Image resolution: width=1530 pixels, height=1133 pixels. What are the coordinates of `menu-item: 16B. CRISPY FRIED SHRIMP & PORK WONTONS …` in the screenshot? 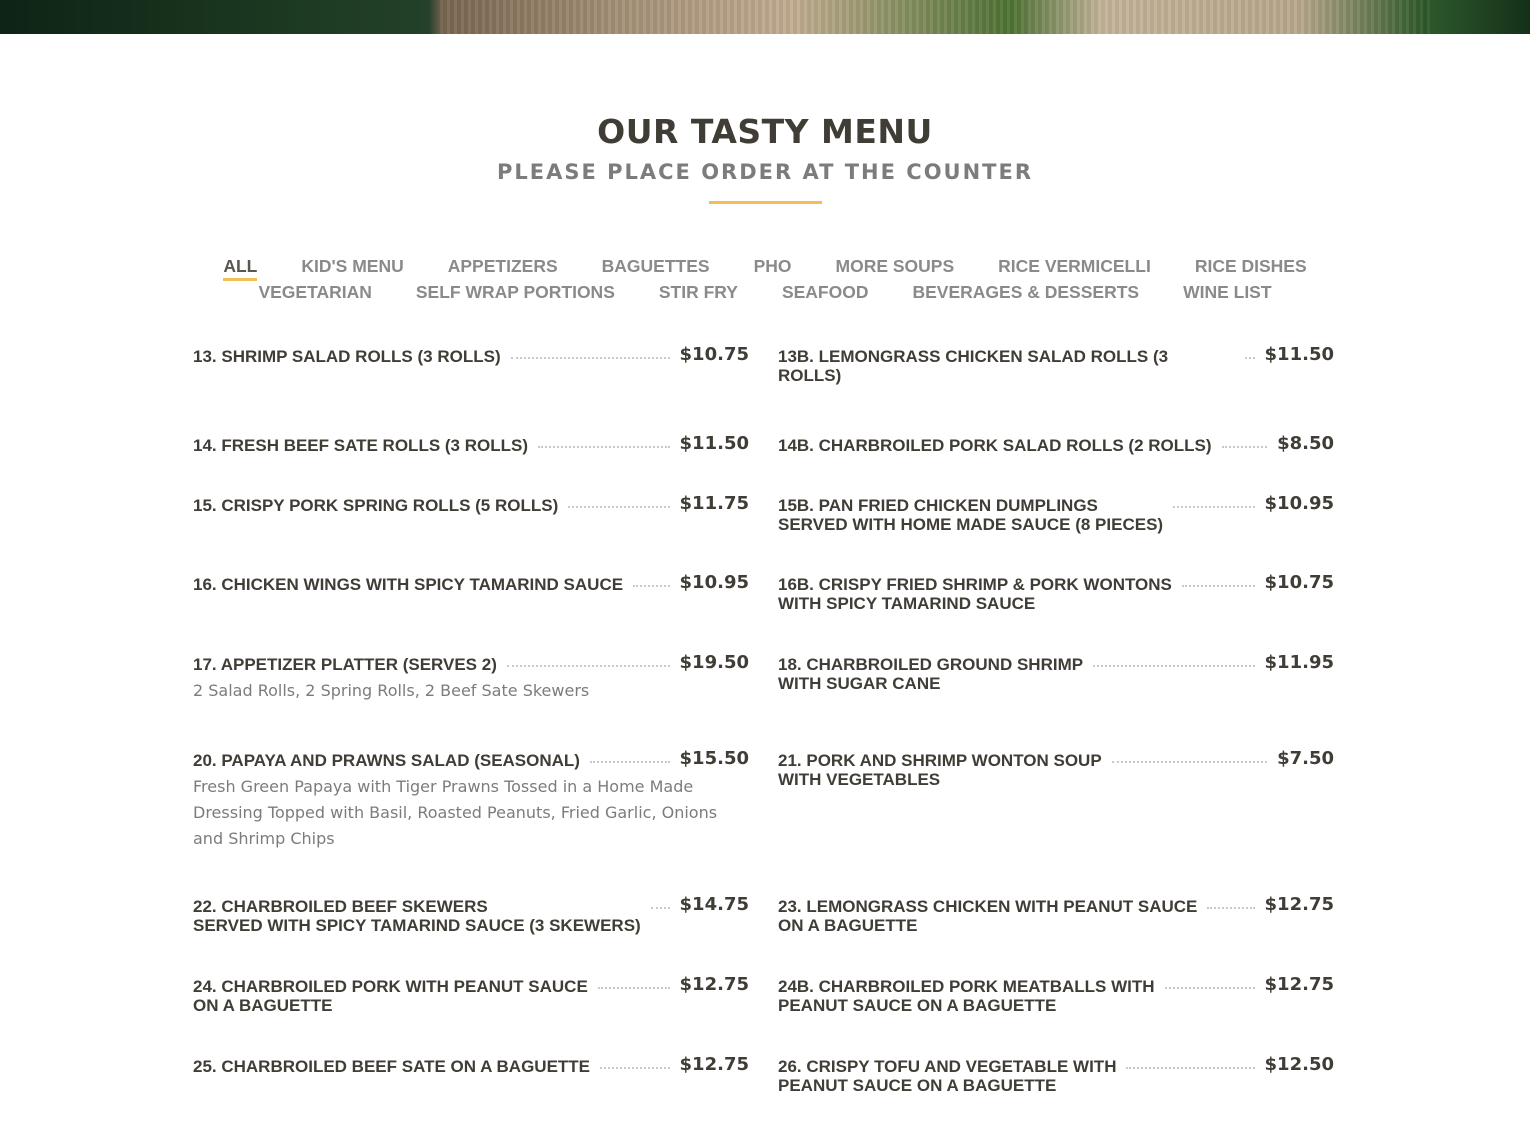 It's located at (1056, 593).